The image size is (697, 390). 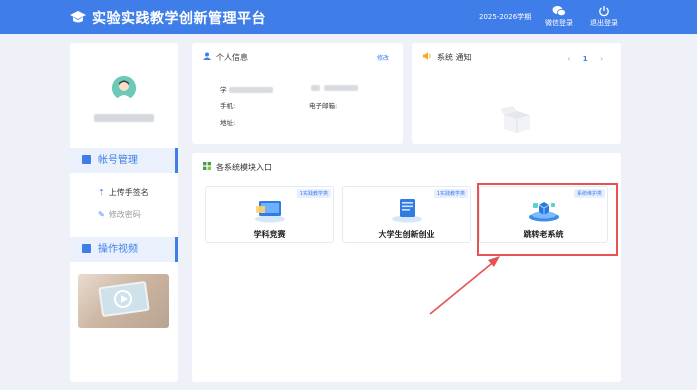 What do you see at coordinates (427, 57) in the screenshot?
I see `speaker-icon` at bounding box center [427, 57].